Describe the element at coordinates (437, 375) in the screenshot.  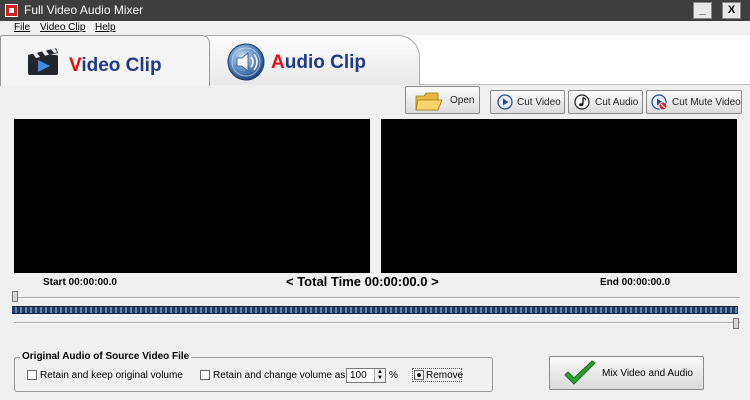
I see `remove-focus-outline` at that location.